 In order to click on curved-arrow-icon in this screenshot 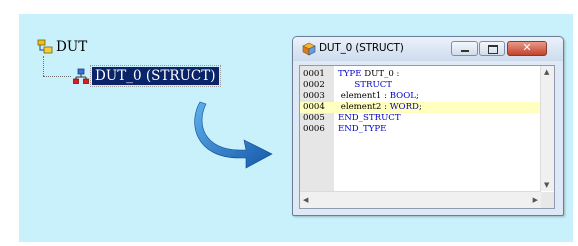, I will do `click(233, 135)`.